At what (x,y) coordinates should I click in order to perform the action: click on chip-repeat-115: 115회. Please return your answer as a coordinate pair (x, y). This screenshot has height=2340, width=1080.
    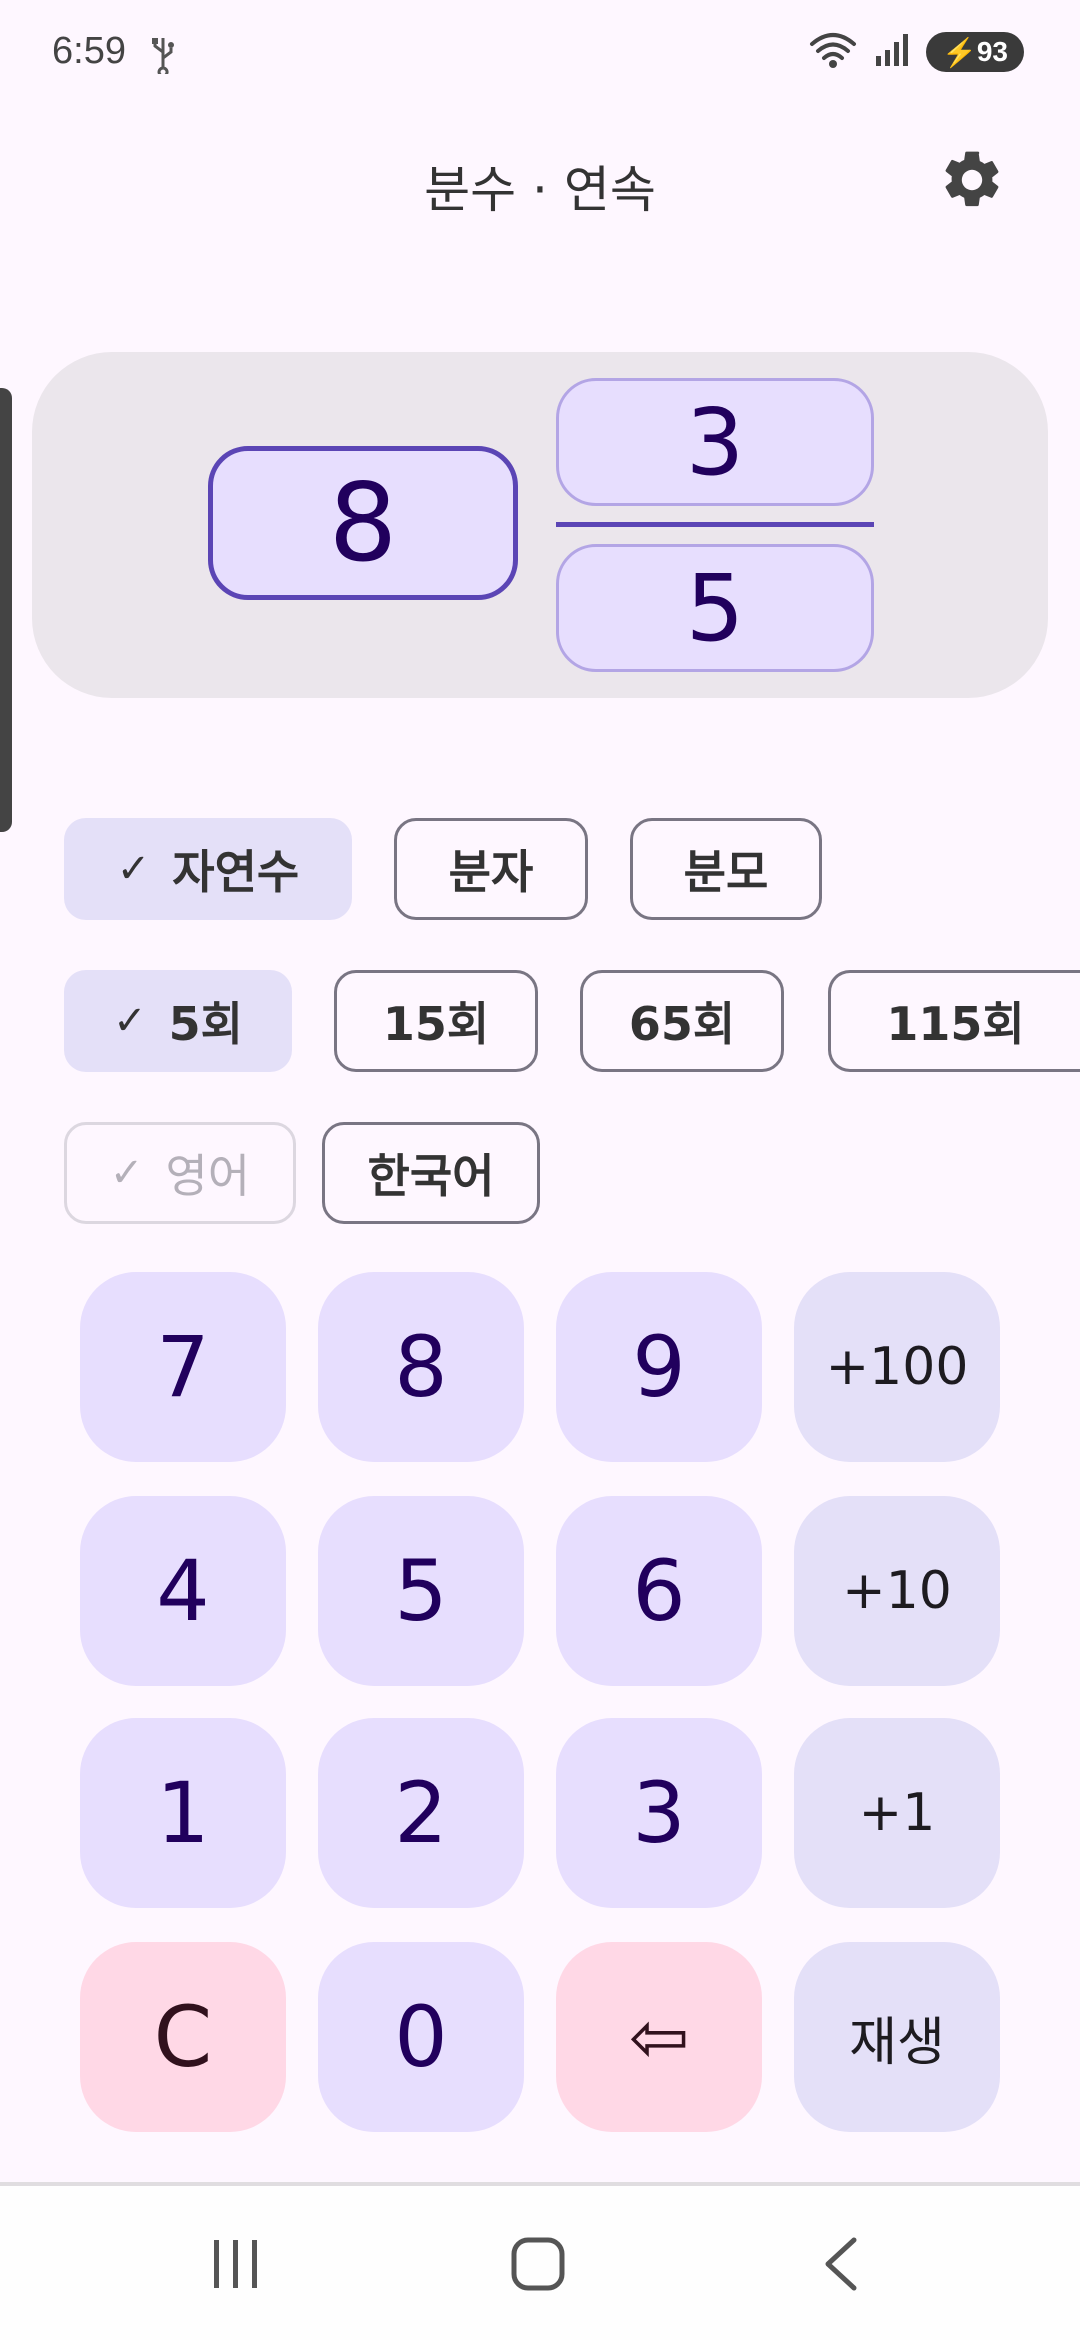
    Looking at the image, I should click on (954, 1021).